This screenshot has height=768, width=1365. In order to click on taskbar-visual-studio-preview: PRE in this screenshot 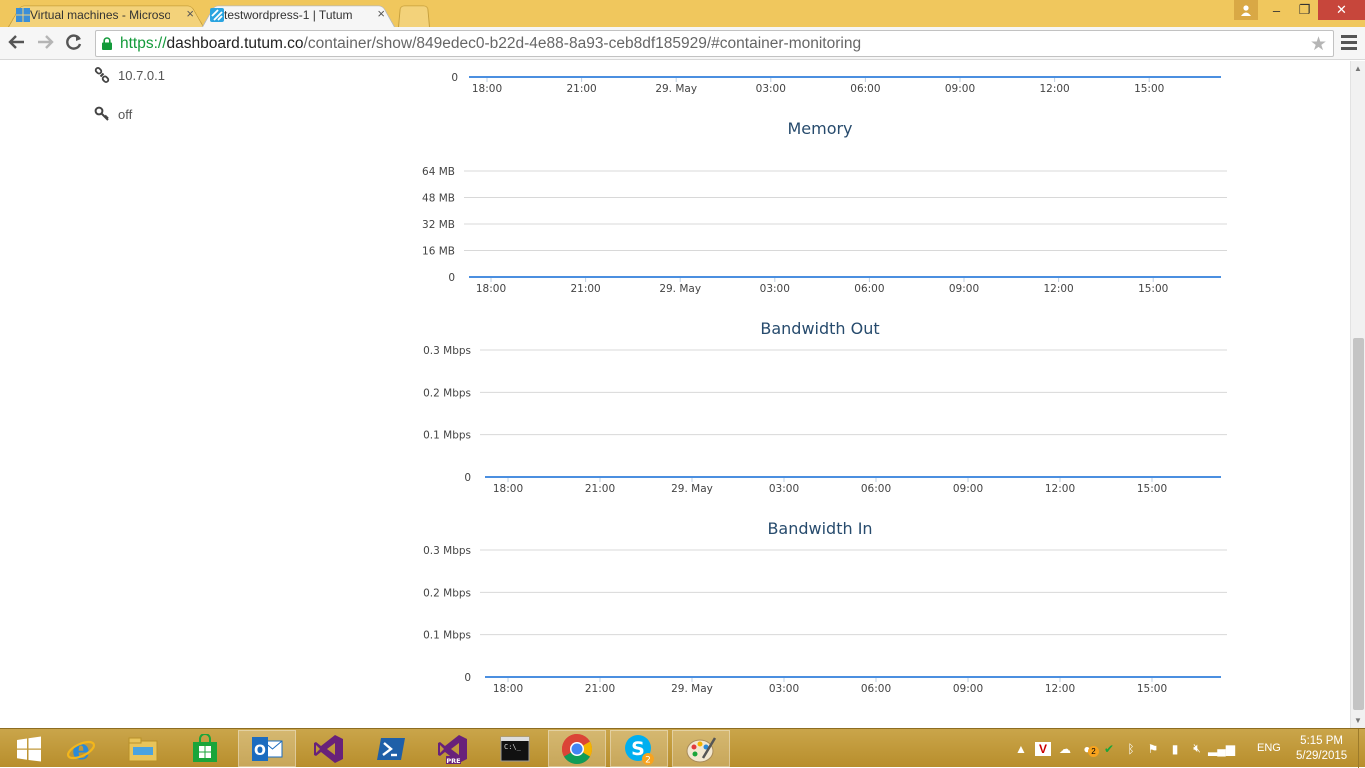, I will do `click(453, 748)`.